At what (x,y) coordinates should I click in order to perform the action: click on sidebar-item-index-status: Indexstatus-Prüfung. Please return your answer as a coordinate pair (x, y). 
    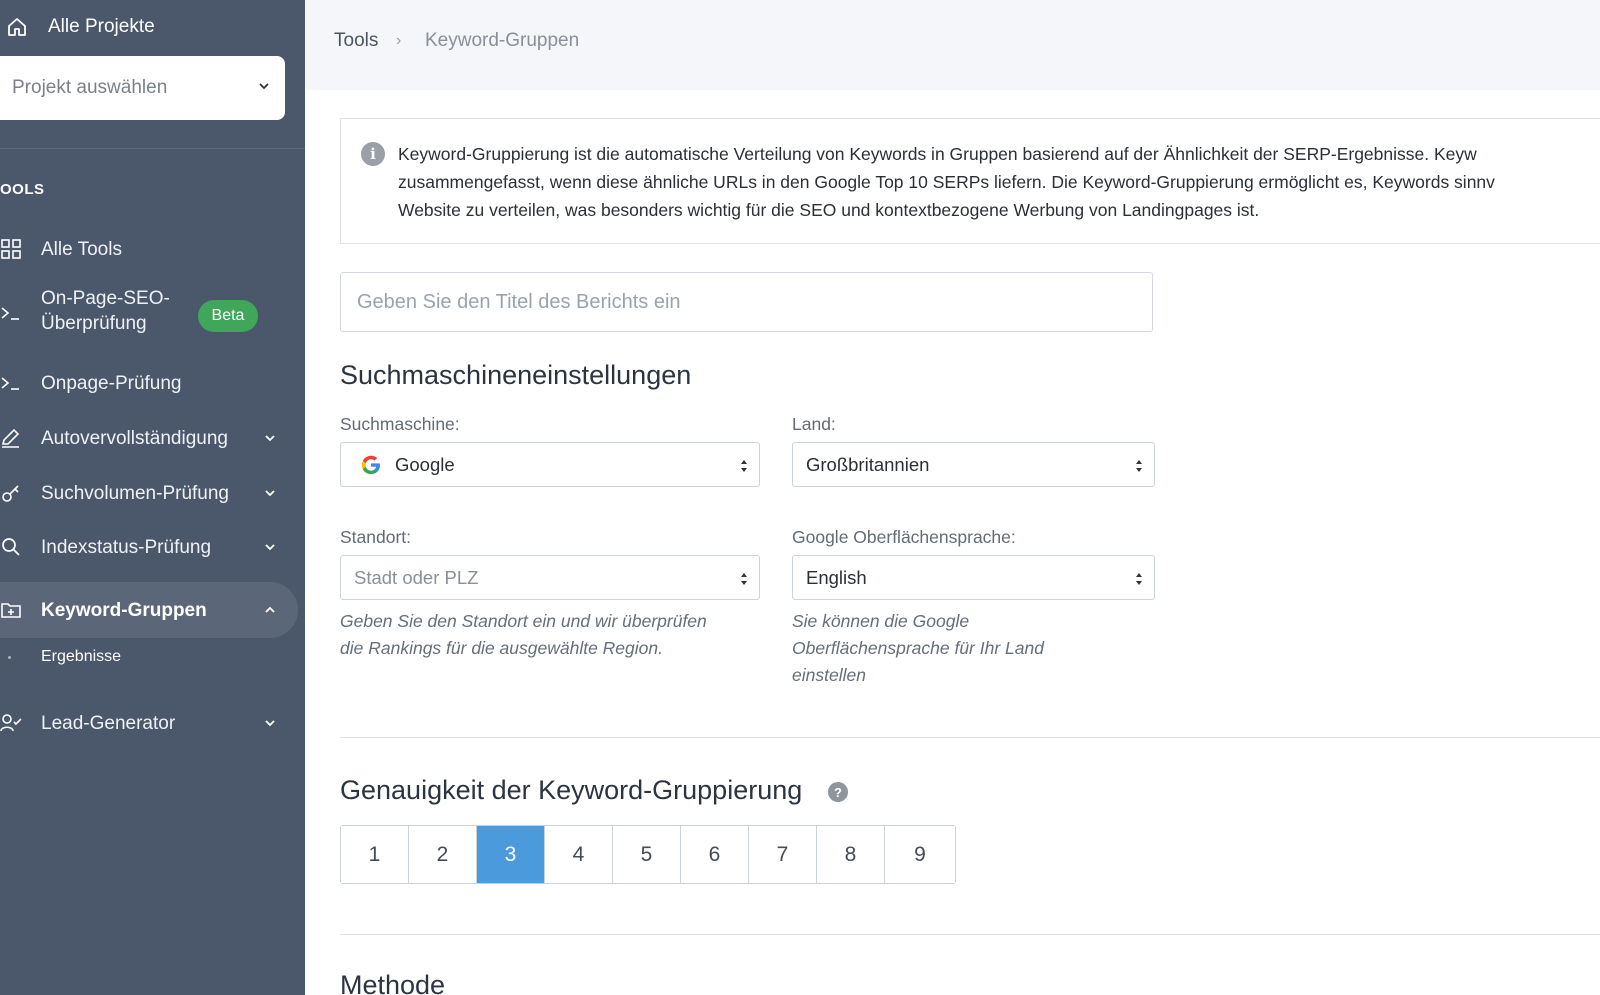
    Looking at the image, I should click on (149, 547).